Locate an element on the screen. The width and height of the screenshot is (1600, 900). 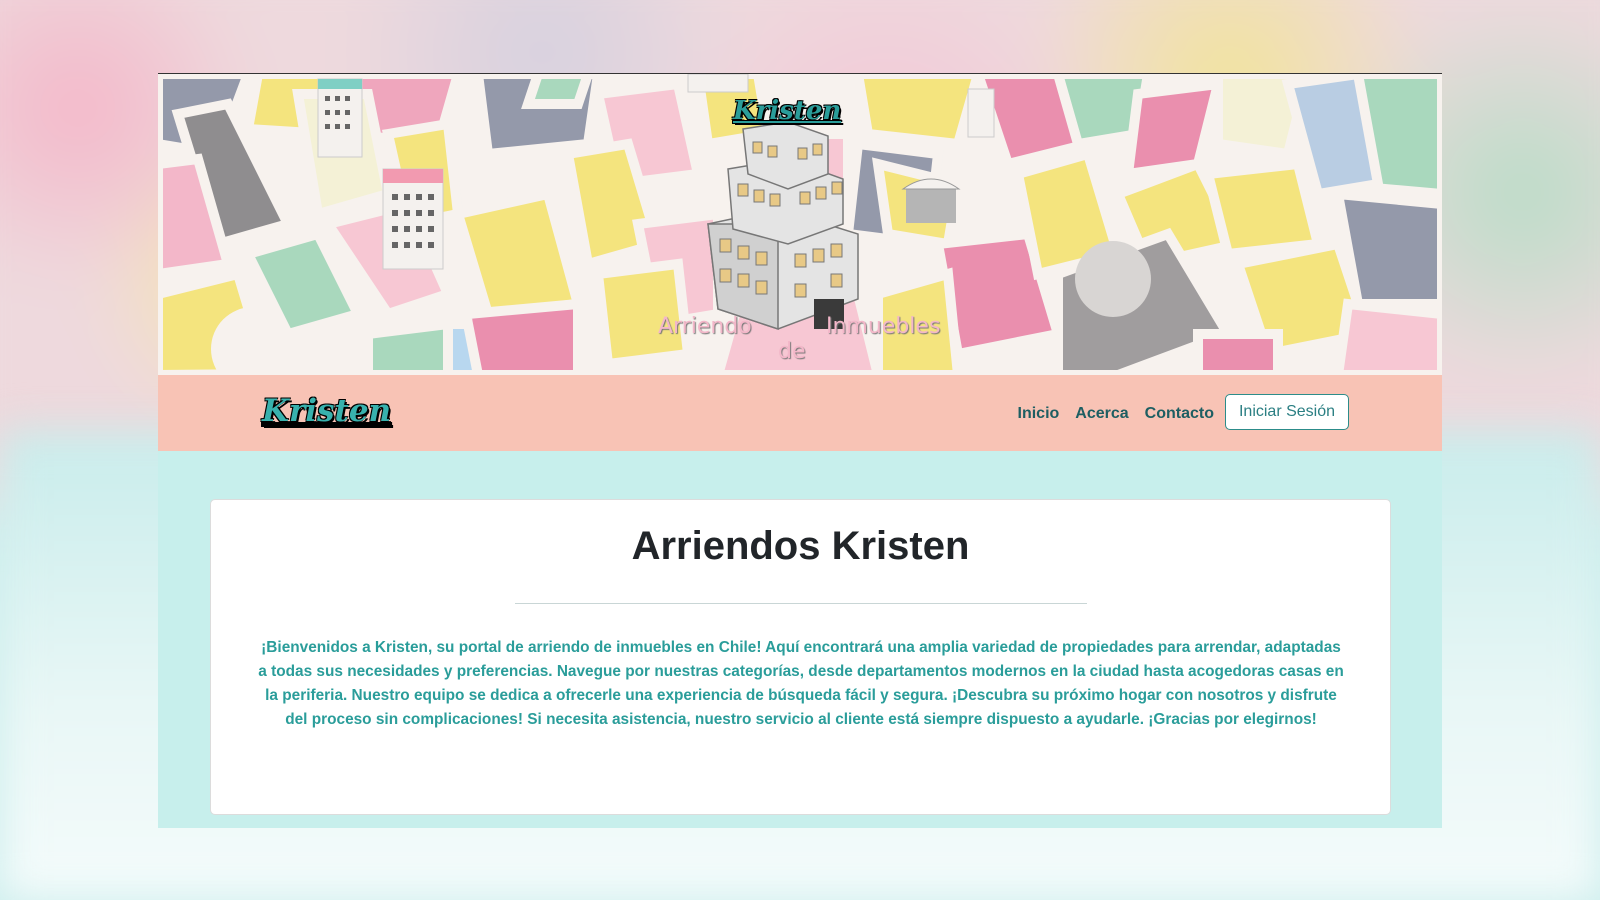
banner-tagline-word-2: de is located at coordinates (792, 351).